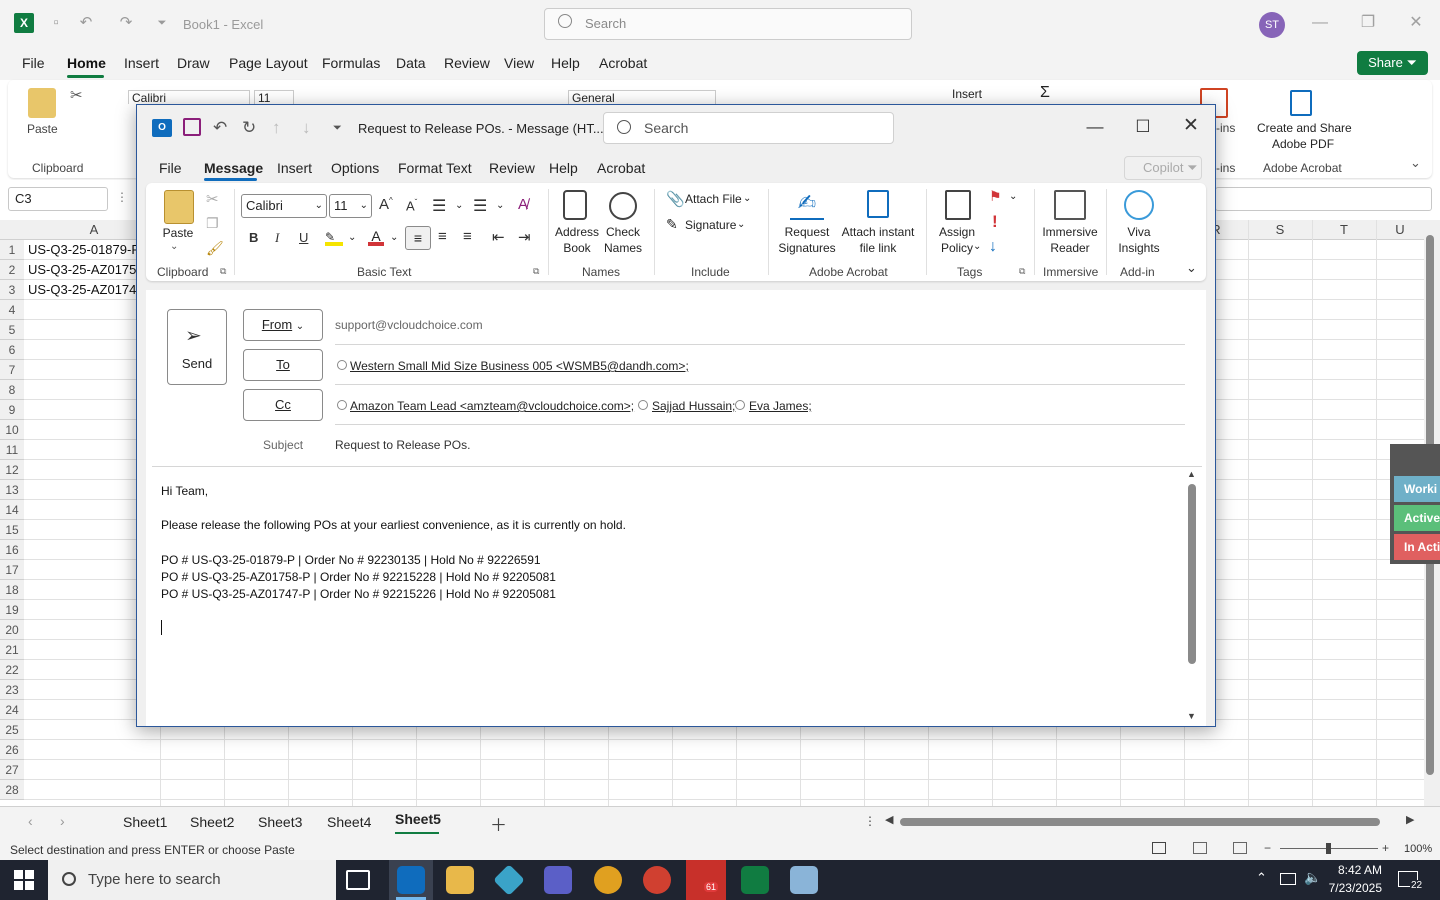 This screenshot has height=900, width=1440. Describe the element at coordinates (1368, 23) in the screenshot. I see `excel-maximize-icon: ❐` at that location.